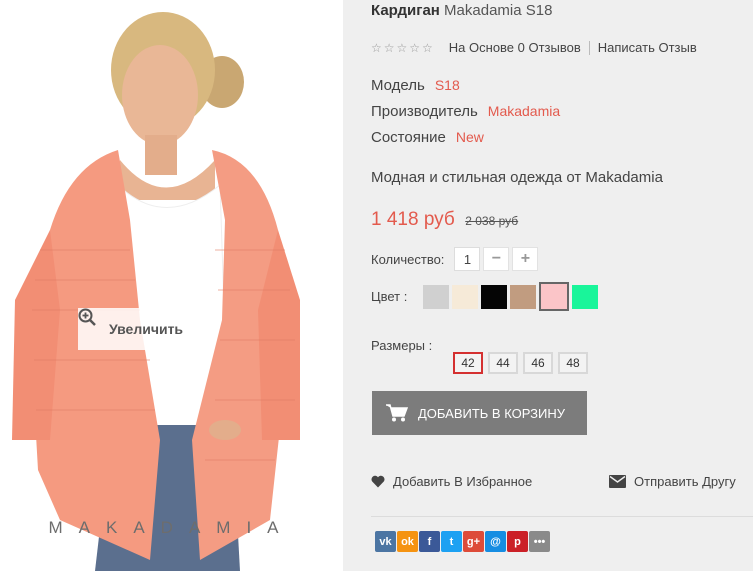 The width and height of the screenshot is (753, 571). Describe the element at coordinates (562, 516) in the screenshot. I see `divider` at that location.